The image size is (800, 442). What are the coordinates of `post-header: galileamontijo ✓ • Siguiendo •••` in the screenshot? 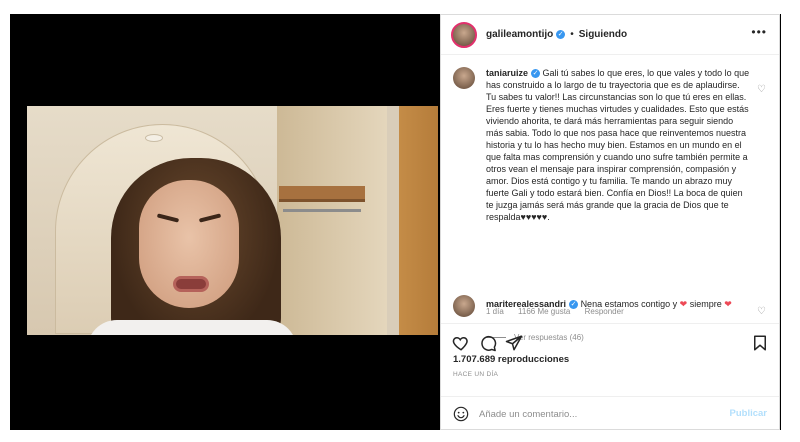 It's located at (610, 35).